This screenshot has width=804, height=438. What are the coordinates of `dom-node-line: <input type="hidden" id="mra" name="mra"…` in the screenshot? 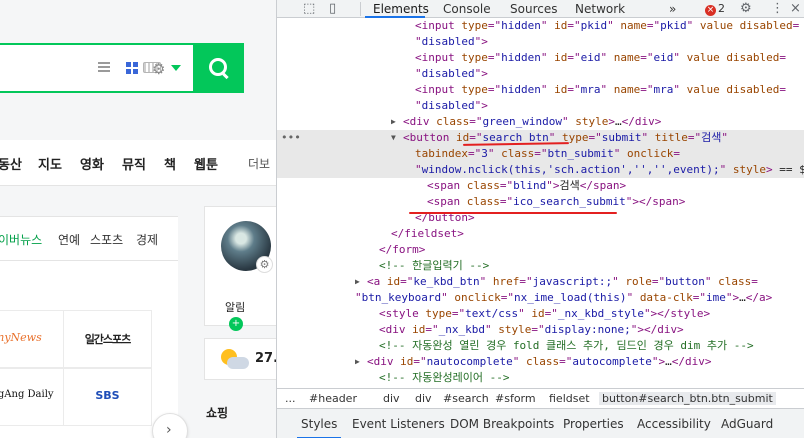 It's located at (540, 90).